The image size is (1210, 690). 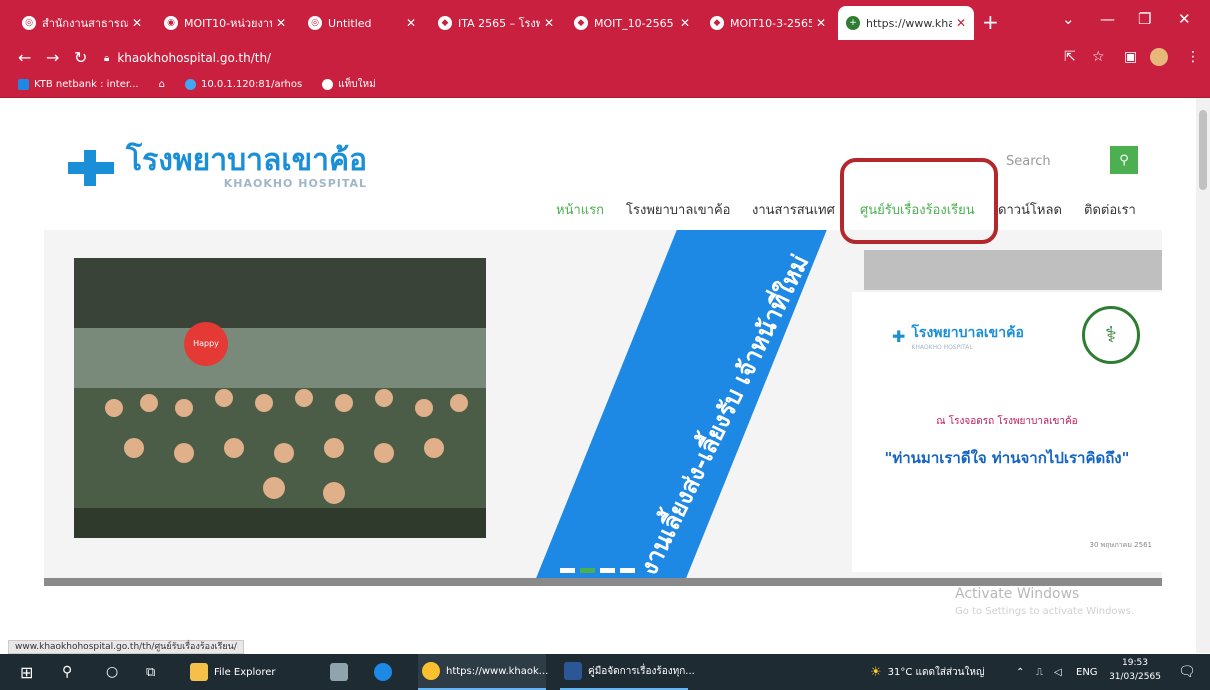 I want to click on profile-avatar, so click(x=1159, y=57).